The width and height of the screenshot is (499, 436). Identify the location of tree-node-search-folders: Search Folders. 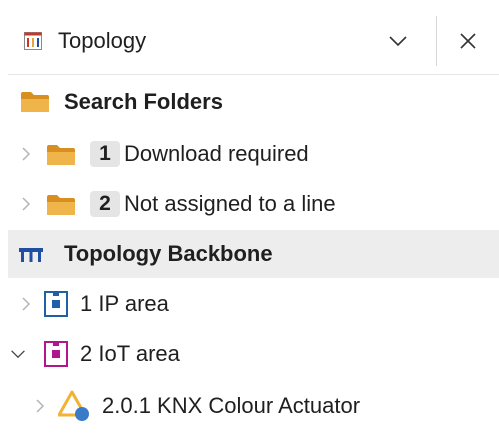
(253, 102).